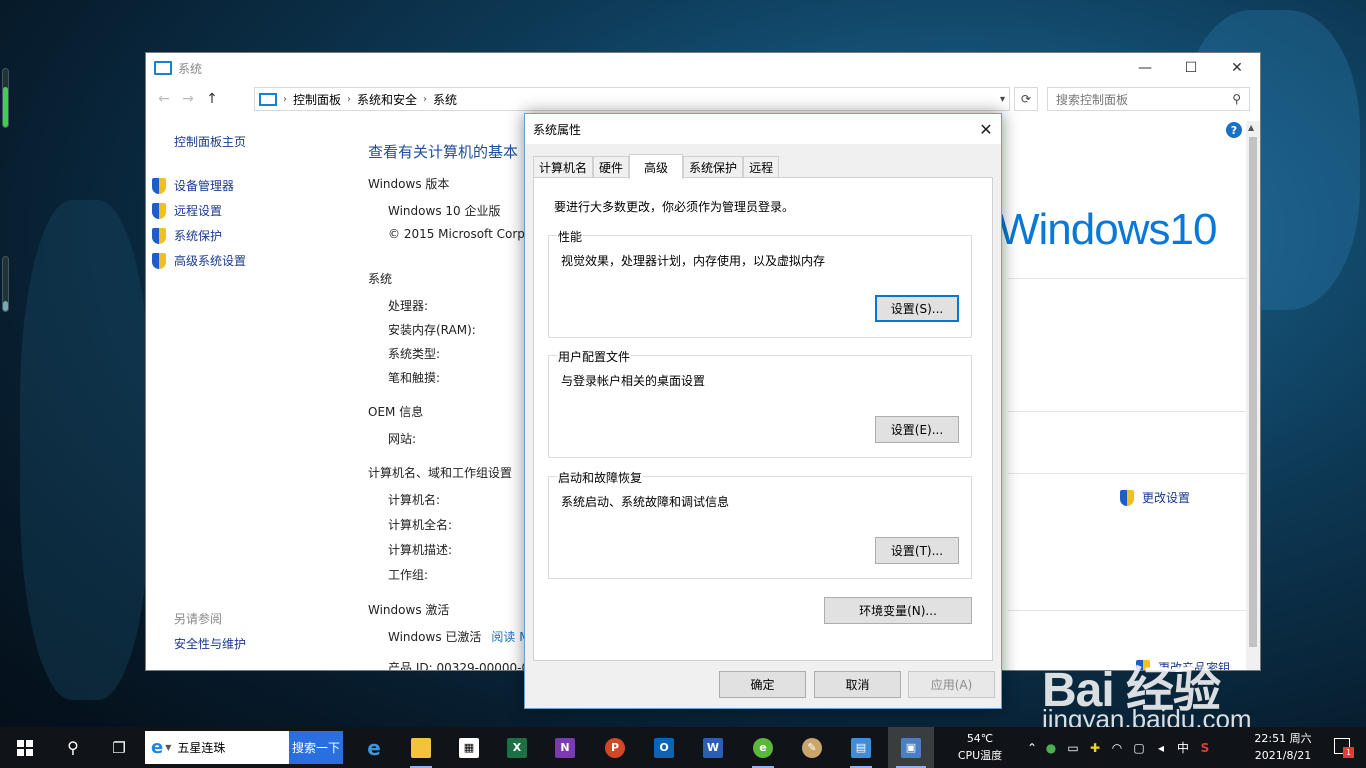 The image size is (1366, 768). What do you see at coordinates (73, 747) in the screenshot?
I see `search-icon: ⚲` at bounding box center [73, 747].